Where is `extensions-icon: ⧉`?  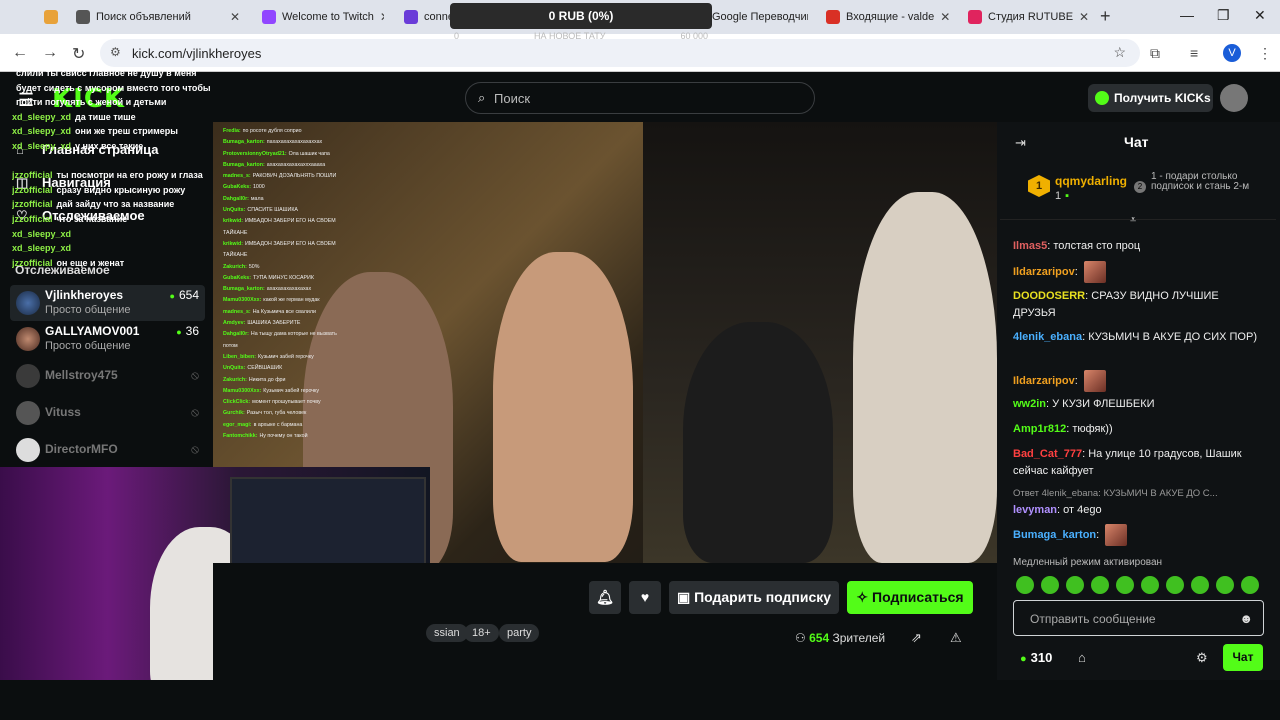 extensions-icon: ⧉ is located at coordinates (1155, 53).